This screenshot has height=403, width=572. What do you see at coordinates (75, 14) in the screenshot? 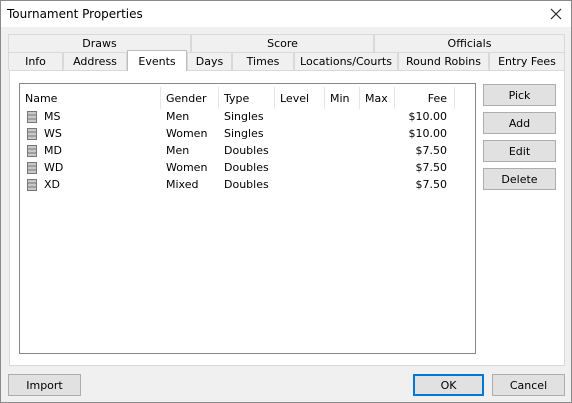
I see `window-title: Tournament Properties` at bounding box center [75, 14].